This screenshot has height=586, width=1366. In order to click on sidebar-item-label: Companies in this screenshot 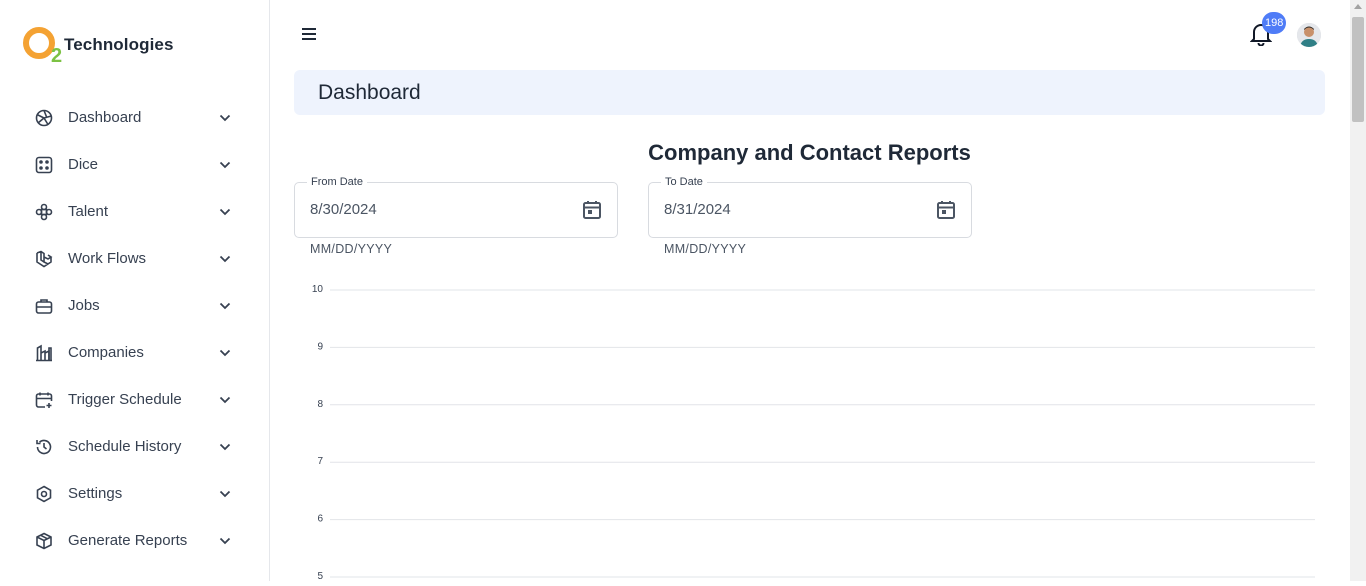, I will do `click(106, 352)`.